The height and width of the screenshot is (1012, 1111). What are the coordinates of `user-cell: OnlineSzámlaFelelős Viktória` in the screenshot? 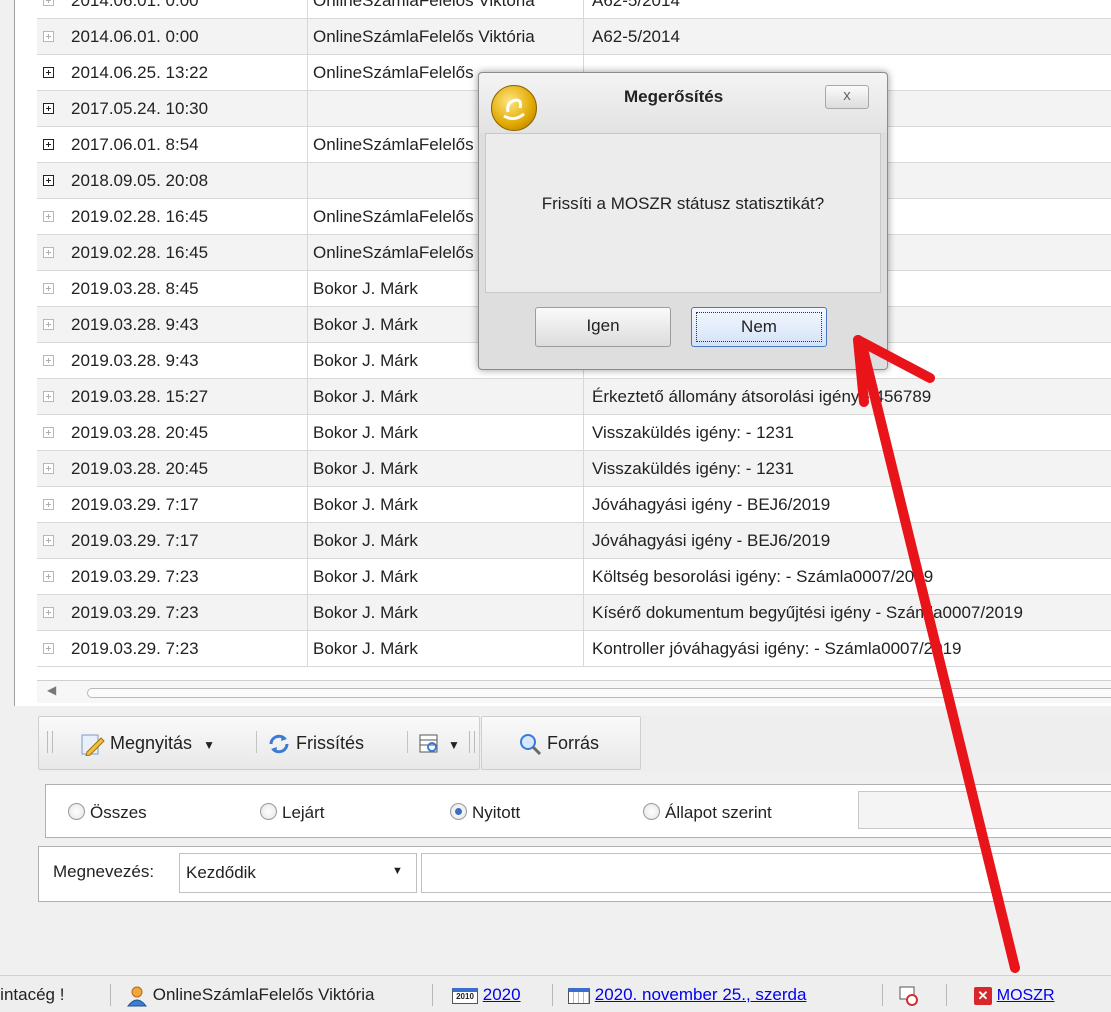 It's located at (445, 36).